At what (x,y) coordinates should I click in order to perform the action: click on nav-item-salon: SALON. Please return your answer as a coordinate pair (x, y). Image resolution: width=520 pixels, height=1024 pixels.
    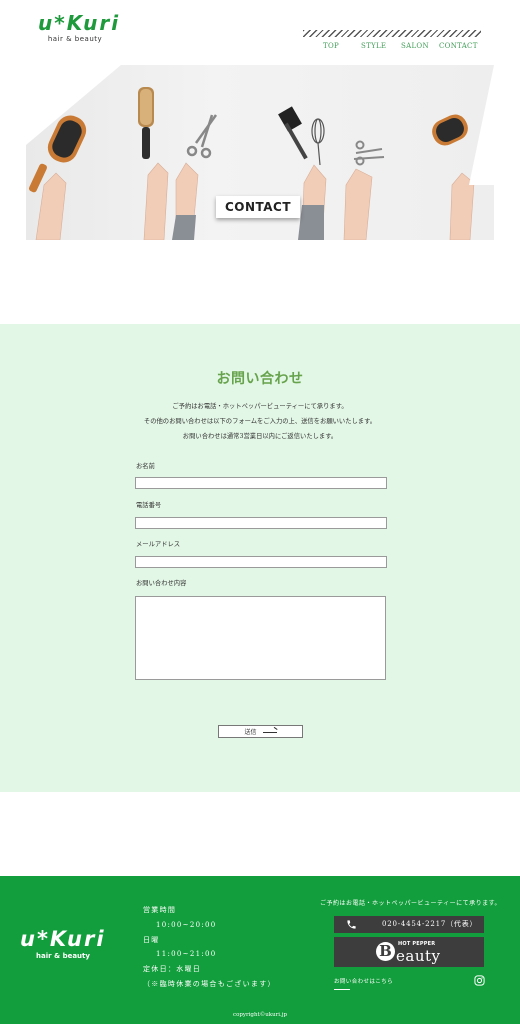
    Looking at the image, I should click on (415, 46).